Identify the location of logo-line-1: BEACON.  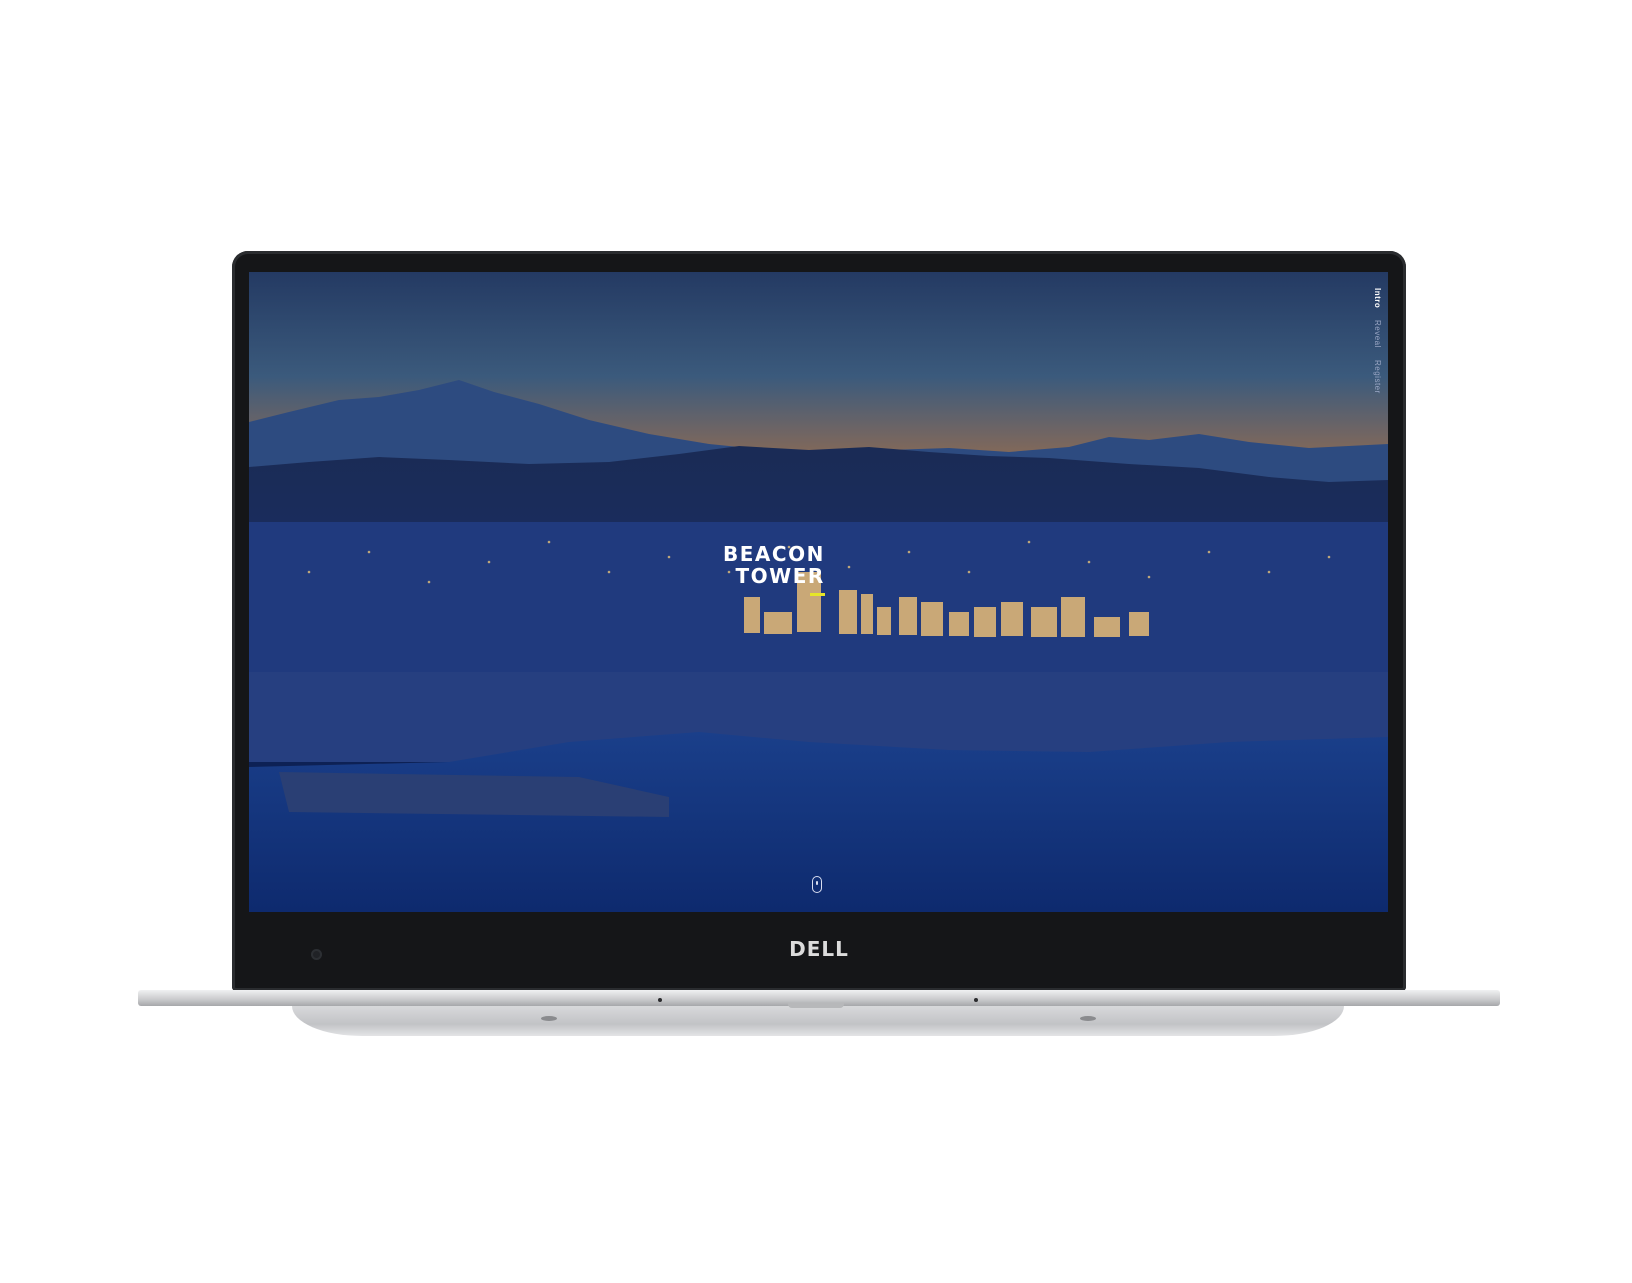
(774, 554).